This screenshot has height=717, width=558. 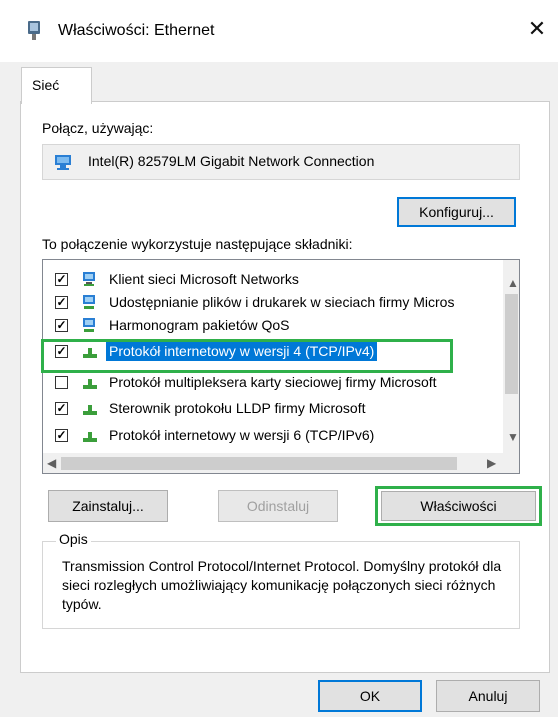 What do you see at coordinates (488, 696) in the screenshot?
I see `cancel-button: Anuluj` at bounding box center [488, 696].